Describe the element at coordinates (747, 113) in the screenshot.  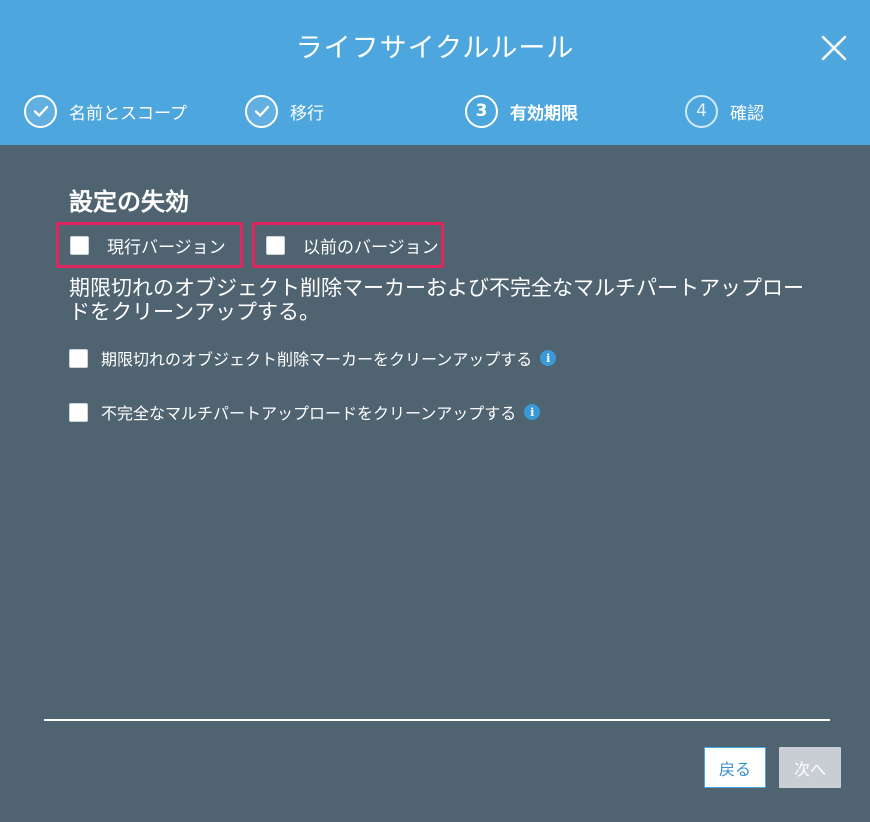
I see `step-label: 確認` at that location.